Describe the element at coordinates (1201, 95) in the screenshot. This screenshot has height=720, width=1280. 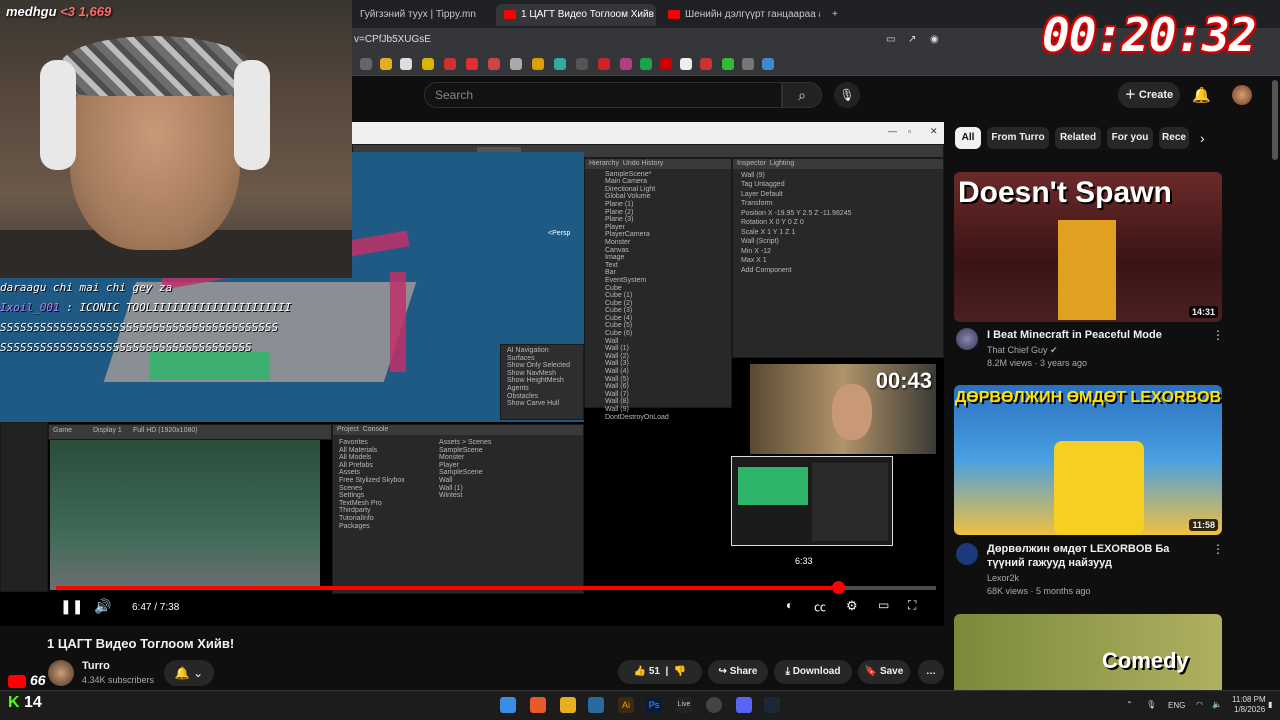
I see `notifications-bell-icon: 🔔` at that location.